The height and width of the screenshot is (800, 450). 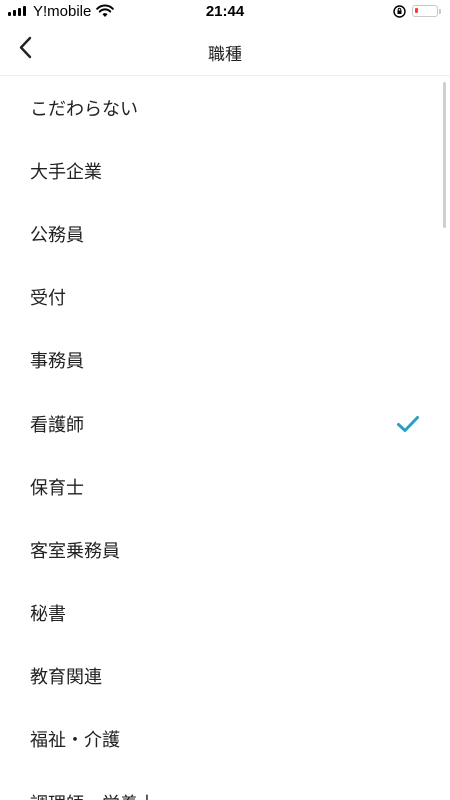 I want to click on status-bar: Y!mobile 21:44, so click(x=225, y=12).